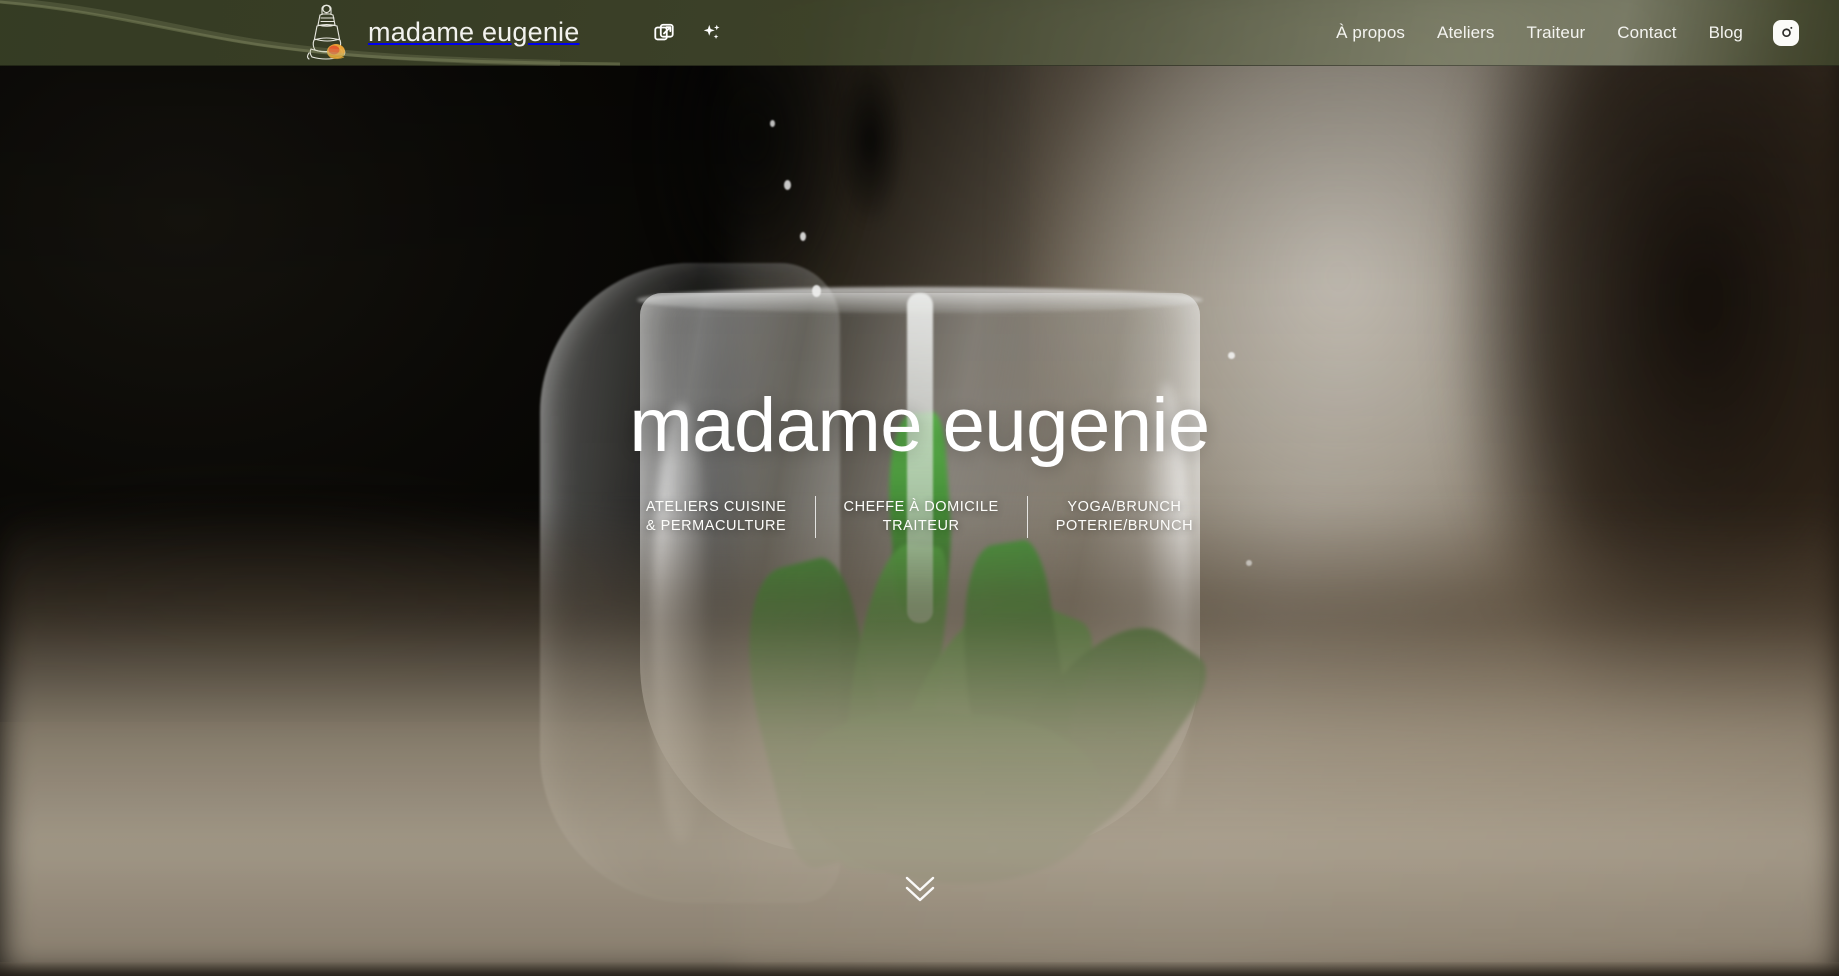 This screenshot has width=1839, height=976. I want to click on main-navigation: À propos Ateliers Traiteur Contact Blog, so click(1559, 33).